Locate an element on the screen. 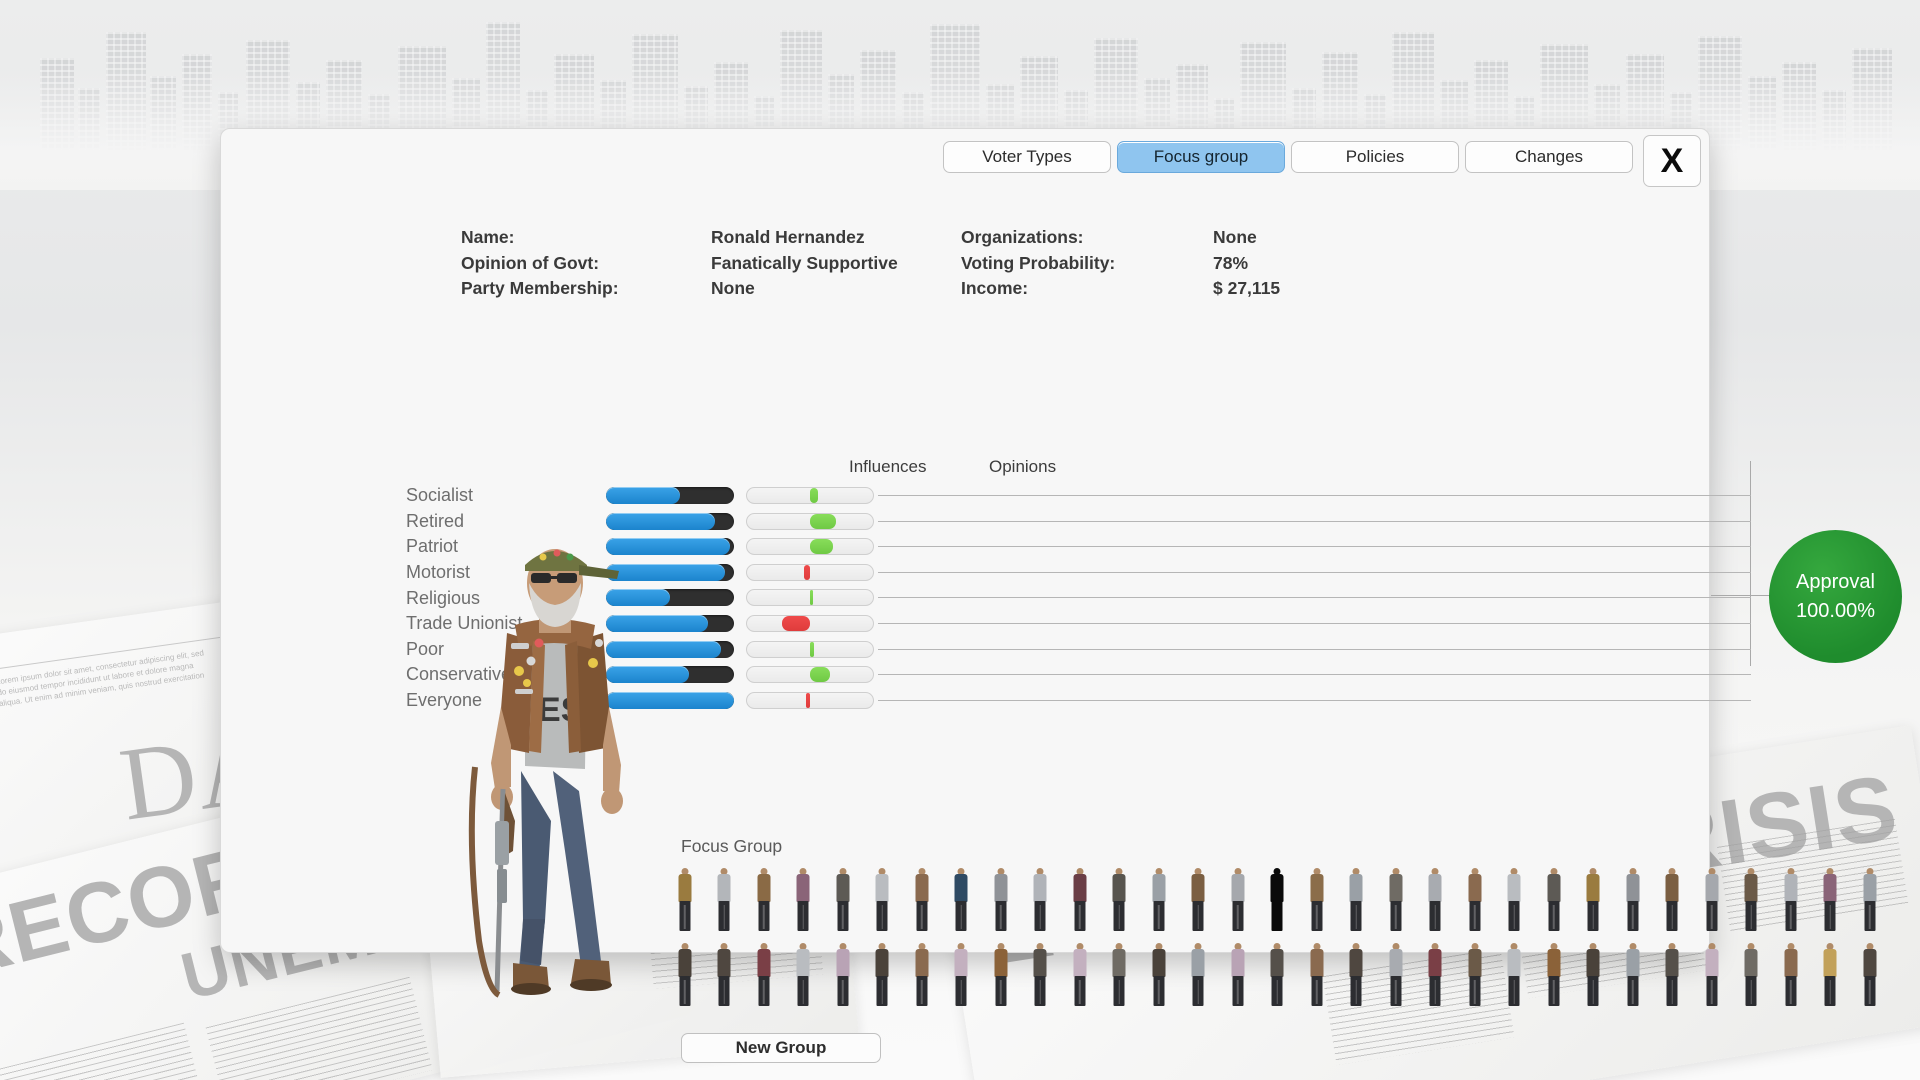 This screenshot has width=1920, height=1080. info-label-income: Income: is located at coordinates (995, 288).